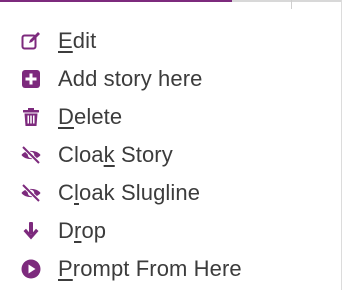 The width and height of the screenshot is (350, 290). What do you see at coordinates (130, 78) in the screenshot?
I see `menu-item-label: Add story here` at bounding box center [130, 78].